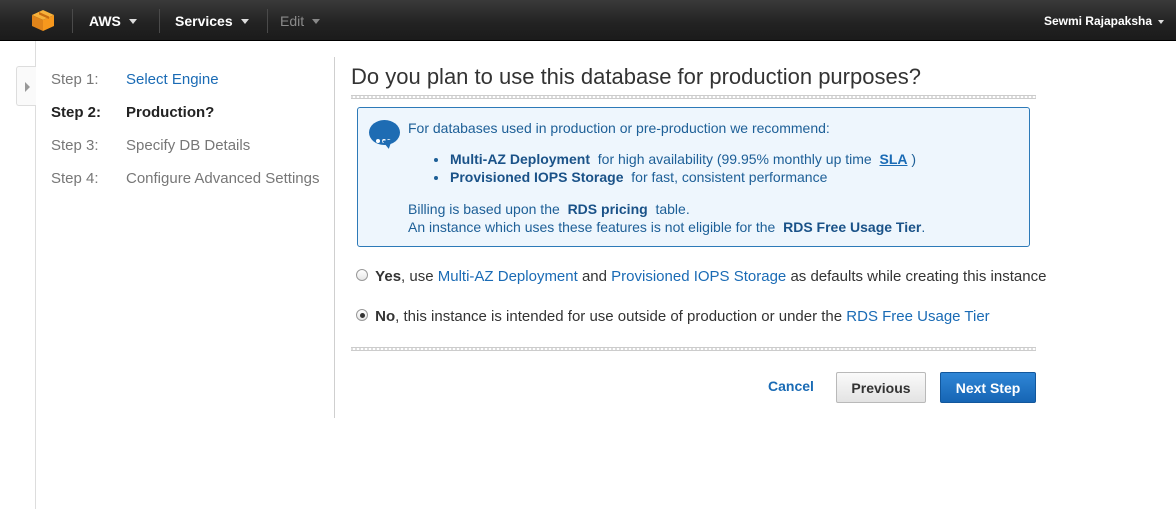 The image size is (1176, 509). What do you see at coordinates (594, 276) in the screenshot?
I see `yes-and: and` at bounding box center [594, 276].